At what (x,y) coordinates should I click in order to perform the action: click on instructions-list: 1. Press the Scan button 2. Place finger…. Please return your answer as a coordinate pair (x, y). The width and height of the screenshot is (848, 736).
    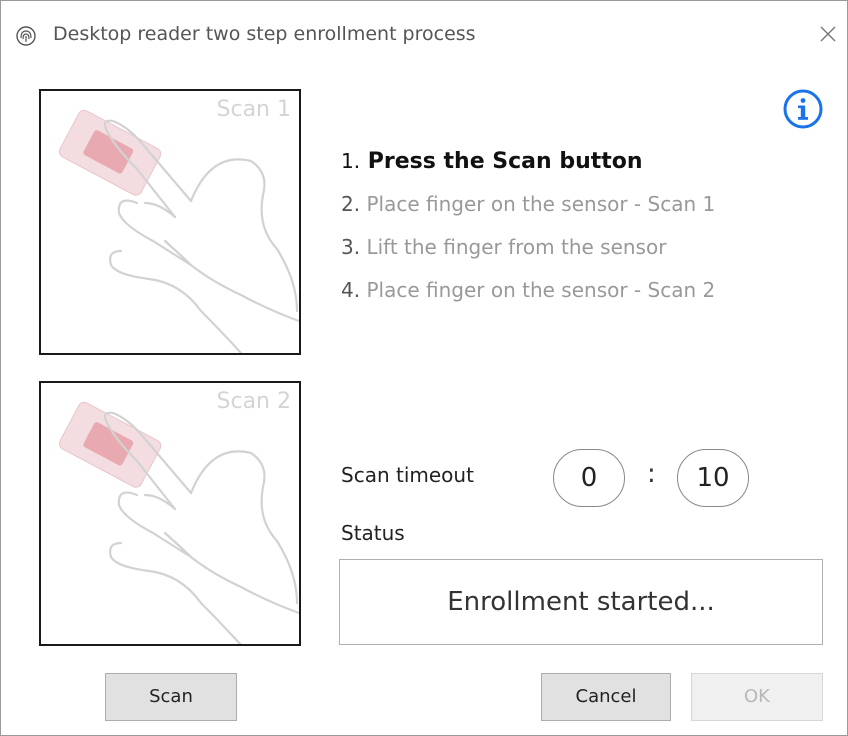
    Looking at the image, I should click on (528, 232).